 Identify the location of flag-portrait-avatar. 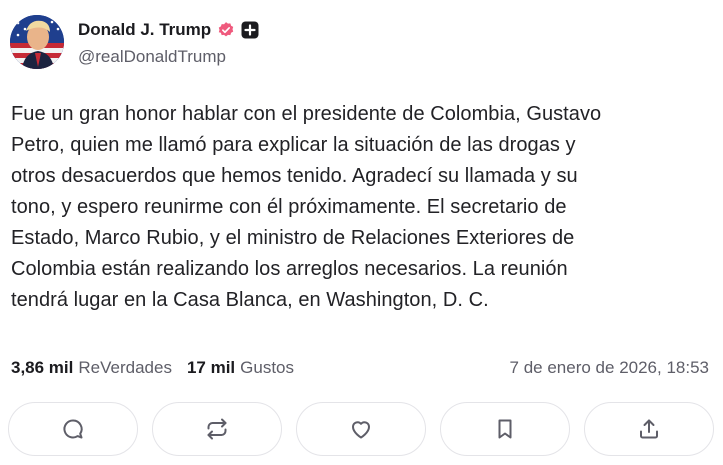
(37, 42).